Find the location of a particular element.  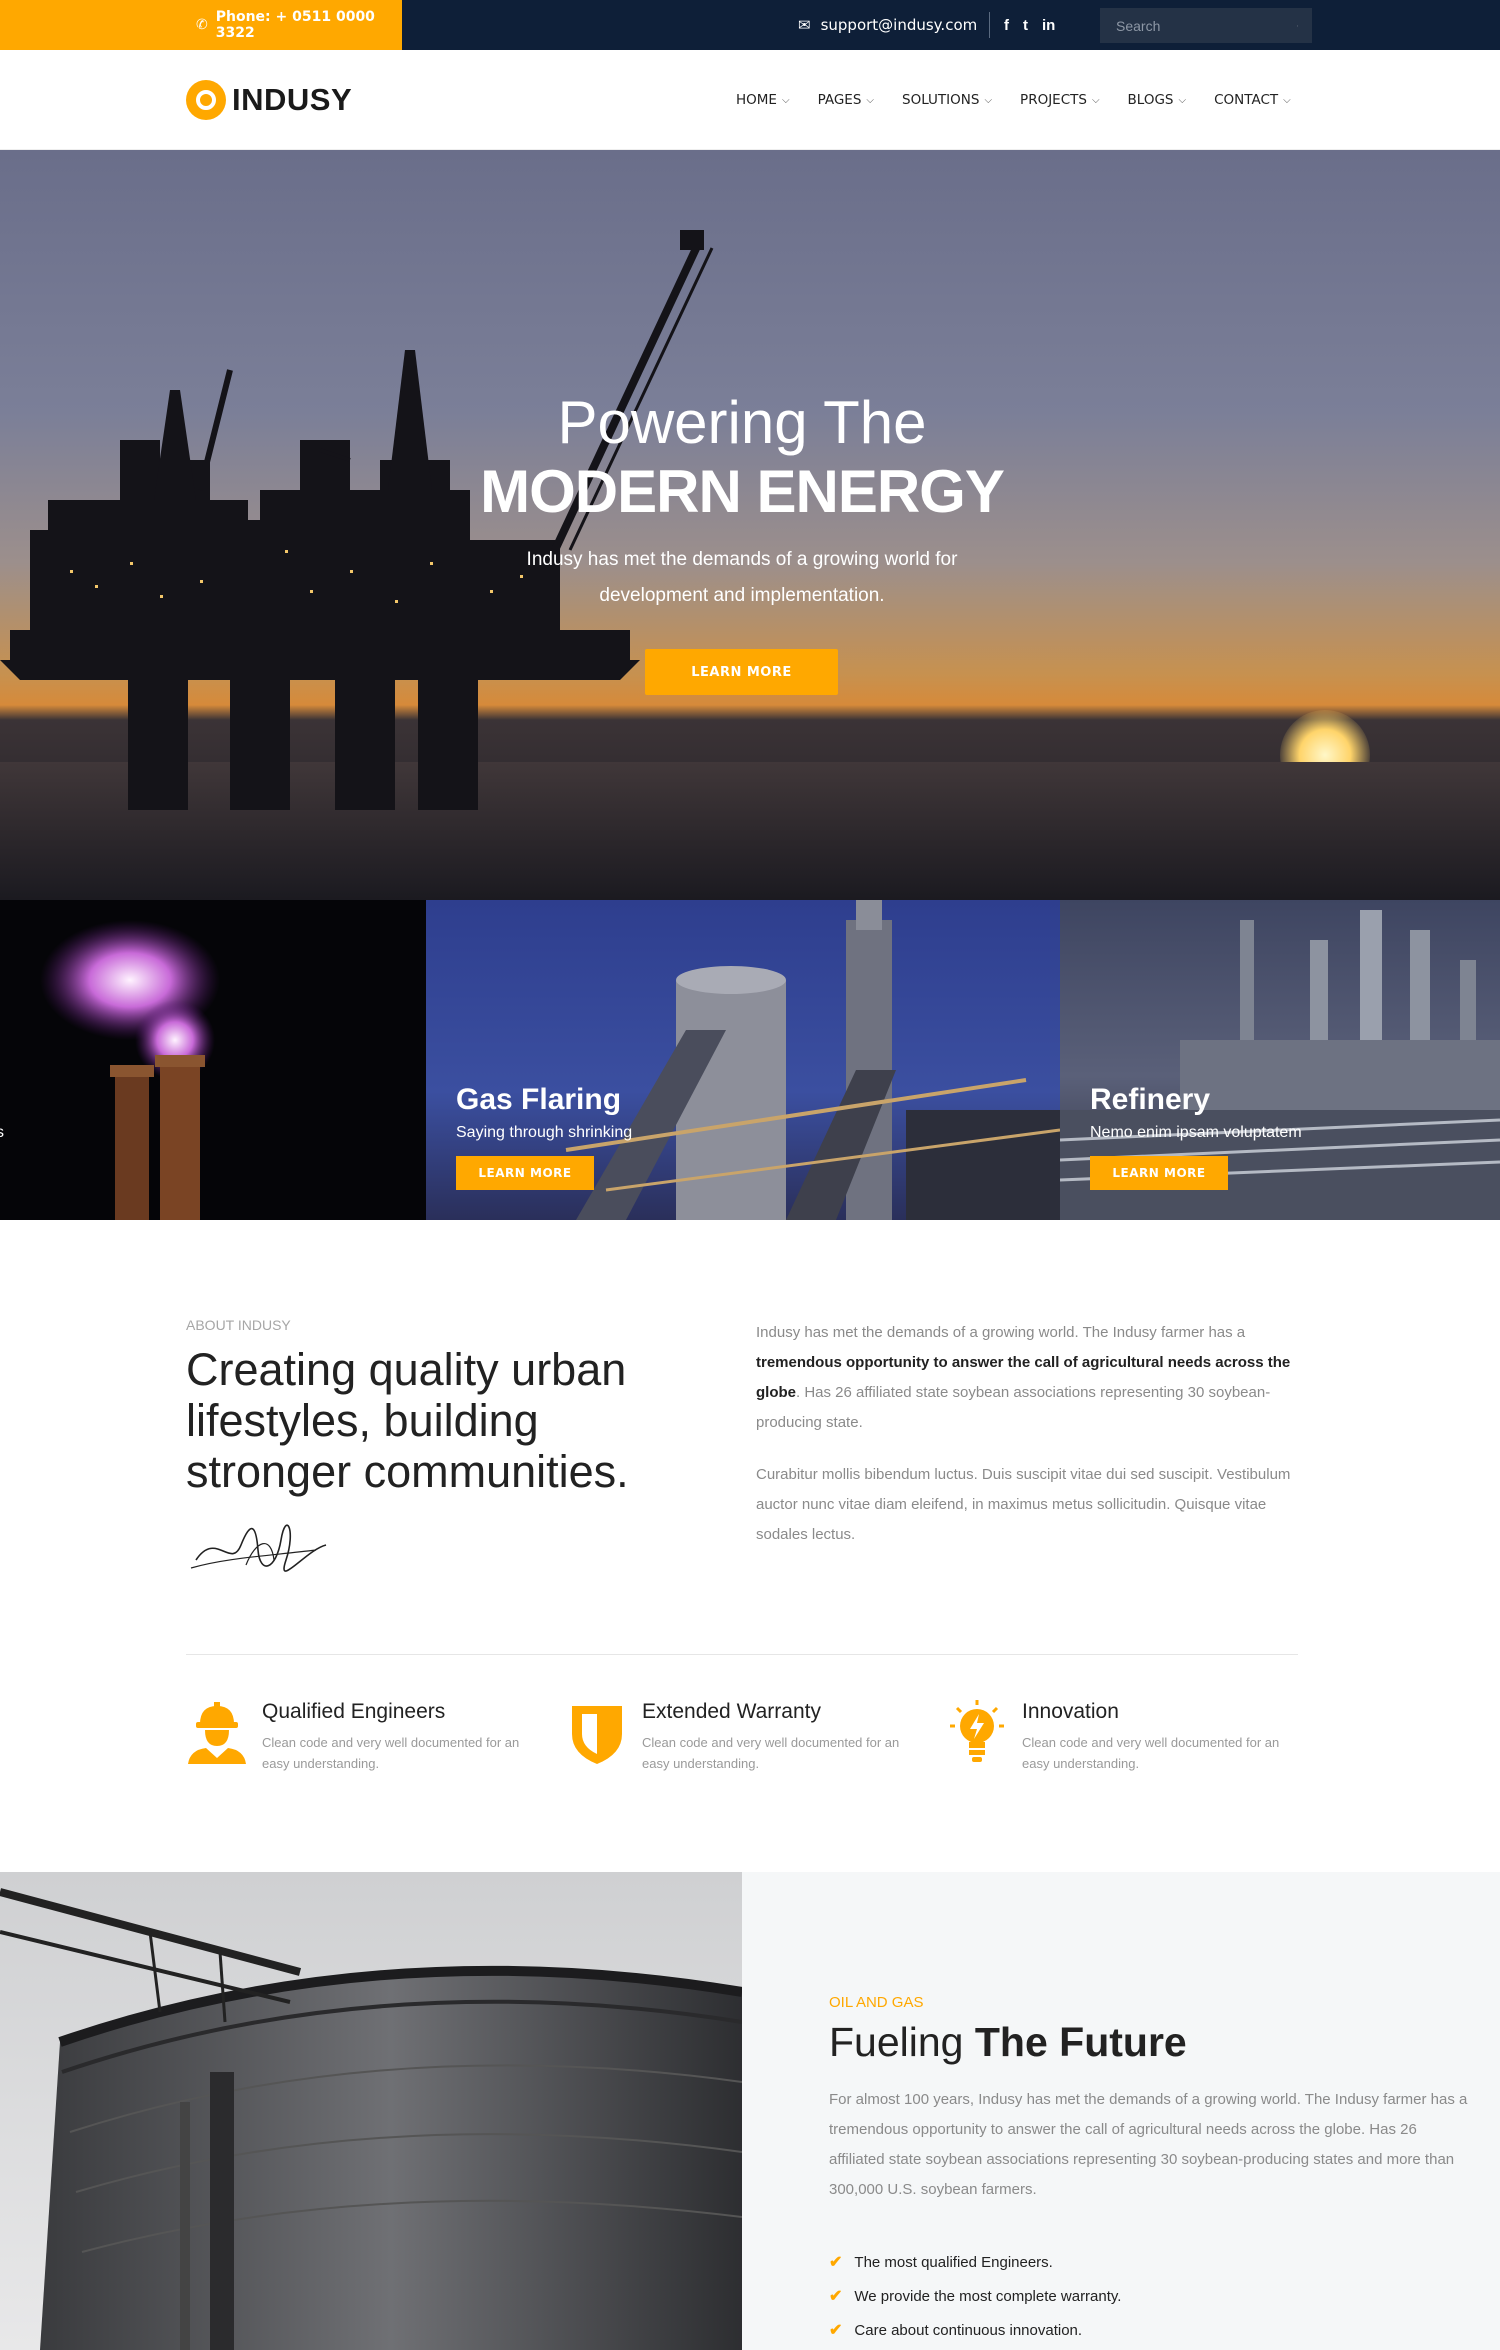

service-card-title: Gas Flaring is located at coordinates (539, 1099).